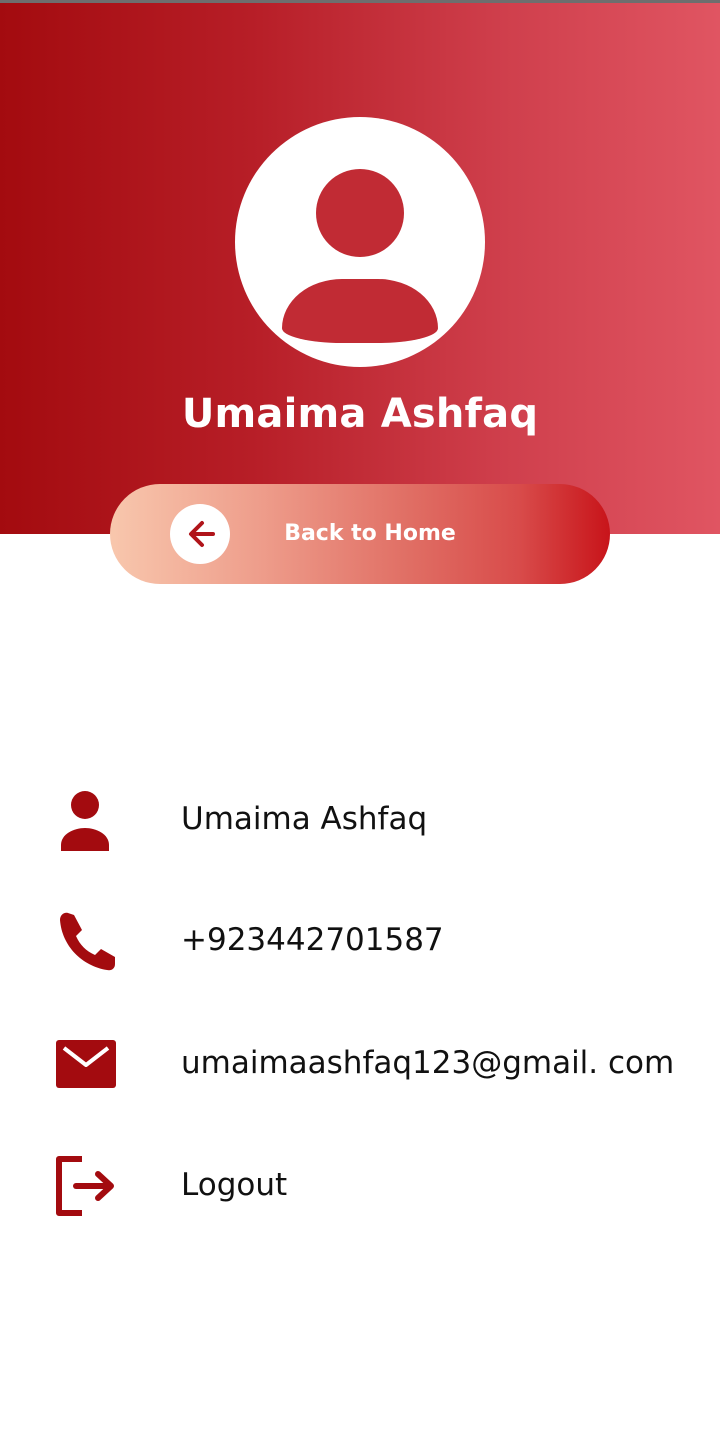  What do you see at coordinates (370, 533) in the screenshot?
I see `back-to-home-label: Back to Home` at bounding box center [370, 533].